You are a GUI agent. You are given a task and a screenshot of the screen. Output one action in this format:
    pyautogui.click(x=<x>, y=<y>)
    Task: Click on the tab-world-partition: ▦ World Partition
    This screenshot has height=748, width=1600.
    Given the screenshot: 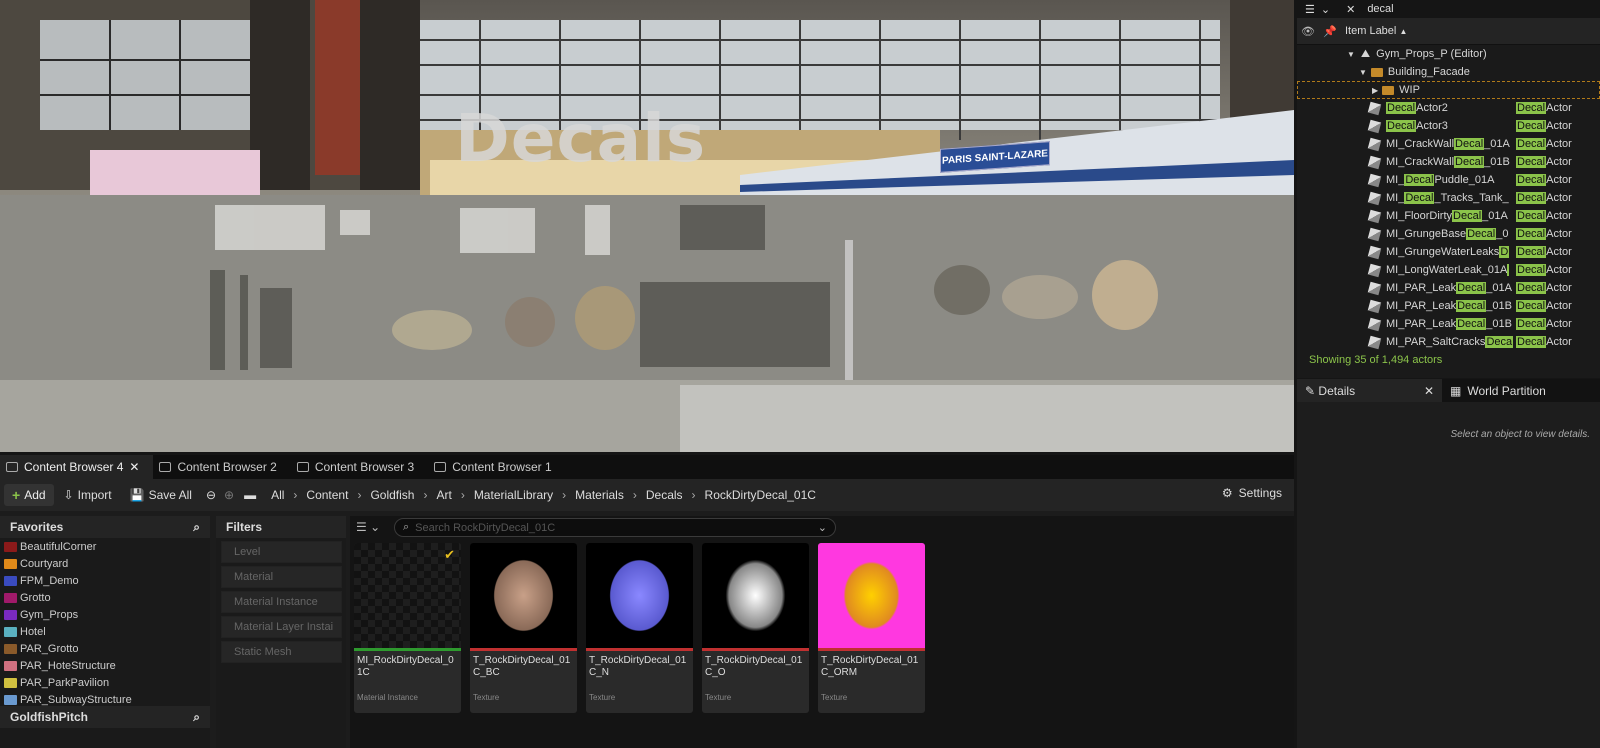 What is the action you would take?
    pyautogui.click(x=1498, y=390)
    